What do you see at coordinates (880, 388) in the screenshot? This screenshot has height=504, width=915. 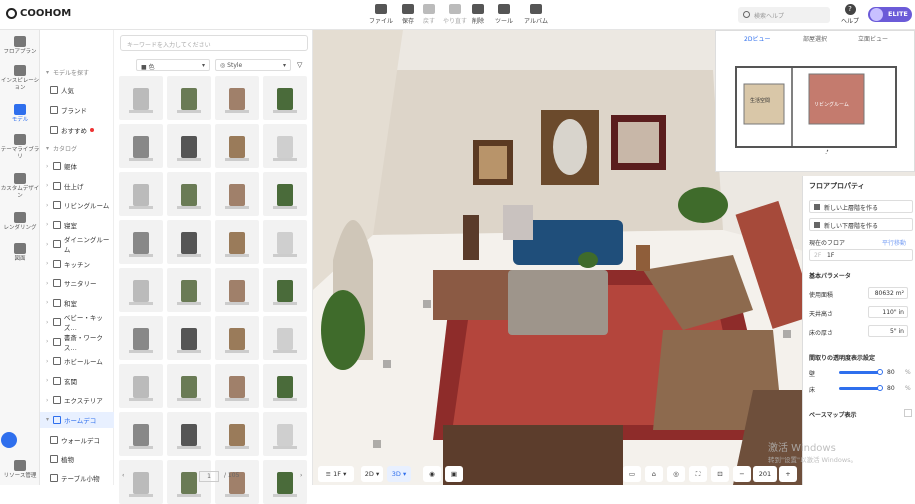 I see `floor-slider-knob` at bounding box center [880, 388].